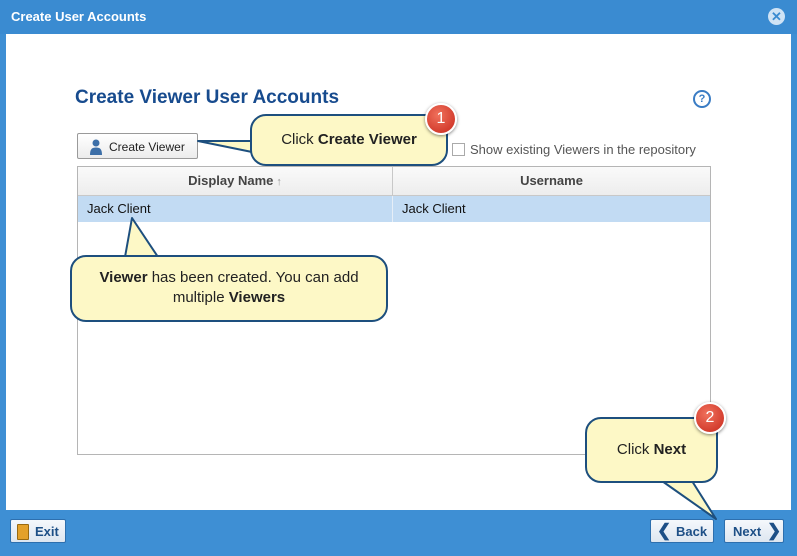 The image size is (797, 556). I want to click on create-viewer-button: Create Viewer, so click(137, 146).